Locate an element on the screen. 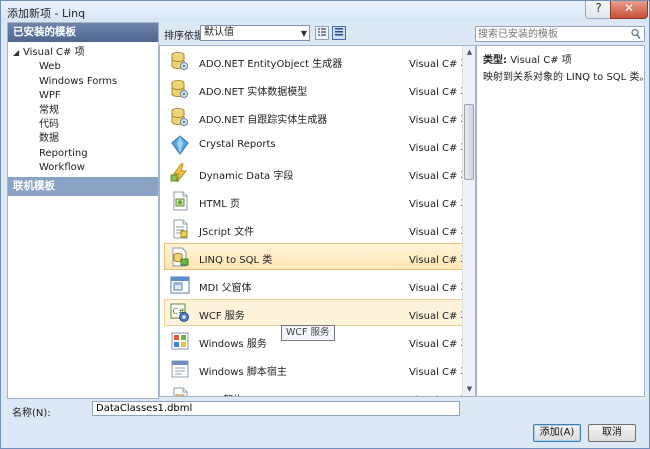 This screenshot has height=449, width=650. mdi-form-icon is located at coordinates (180, 285).